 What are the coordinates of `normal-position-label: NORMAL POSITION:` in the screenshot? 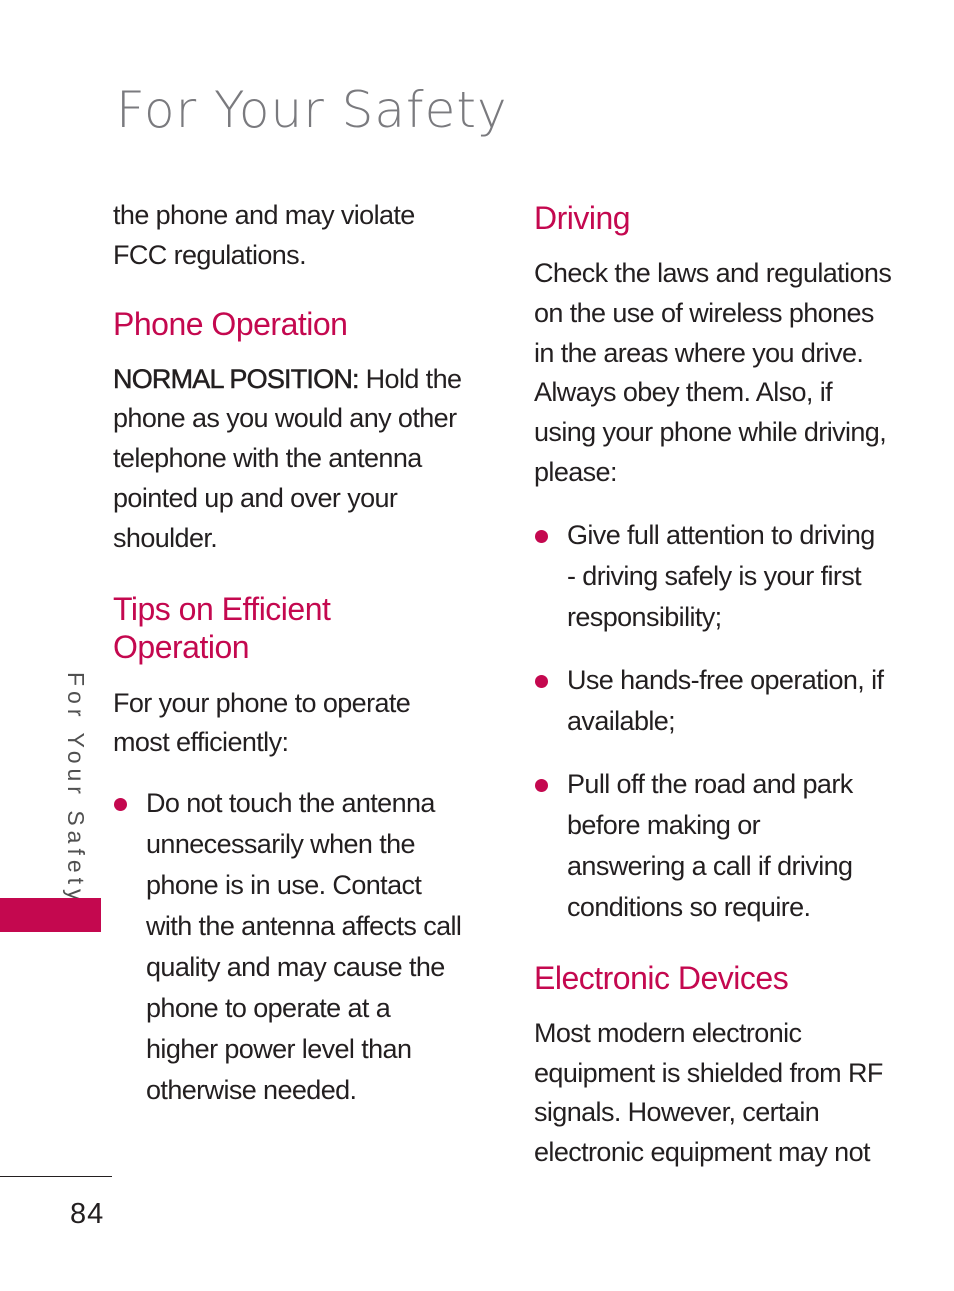 It's located at (236, 378).